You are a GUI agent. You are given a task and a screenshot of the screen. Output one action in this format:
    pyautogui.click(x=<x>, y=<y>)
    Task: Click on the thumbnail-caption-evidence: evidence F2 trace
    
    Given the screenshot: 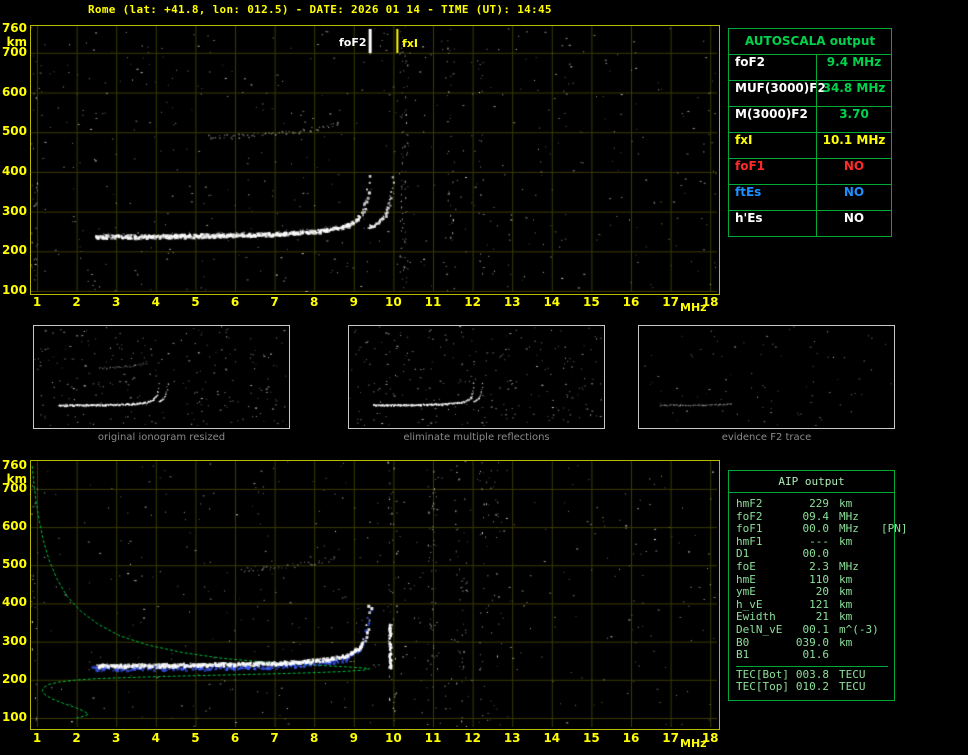 What is the action you would take?
    pyautogui.click(x=766, y=437)
    